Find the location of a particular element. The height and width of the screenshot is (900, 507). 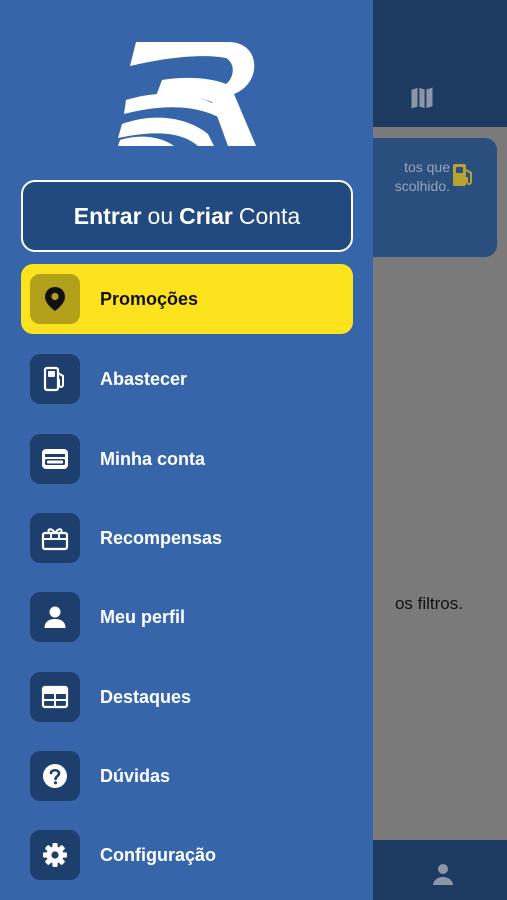

menu-item-configuracao: Configuração is located at coordinates (187, 855).